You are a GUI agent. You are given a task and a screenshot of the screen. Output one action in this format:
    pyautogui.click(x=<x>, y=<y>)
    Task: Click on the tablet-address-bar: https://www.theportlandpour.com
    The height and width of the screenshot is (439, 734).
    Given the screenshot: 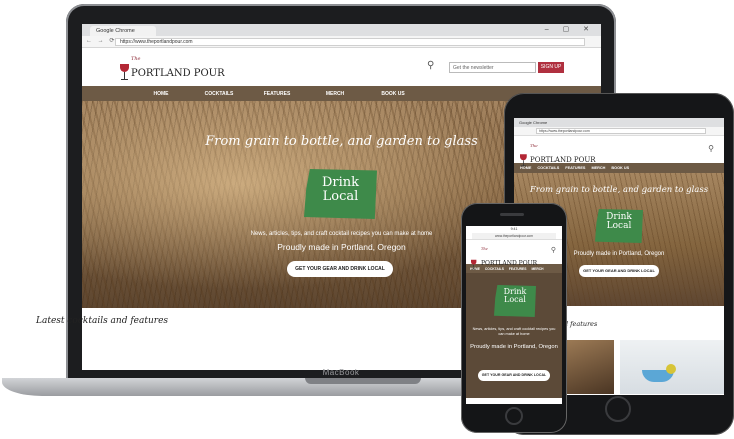 What is the action you would take?
    pyautogui.click(x=621, y=131)
    